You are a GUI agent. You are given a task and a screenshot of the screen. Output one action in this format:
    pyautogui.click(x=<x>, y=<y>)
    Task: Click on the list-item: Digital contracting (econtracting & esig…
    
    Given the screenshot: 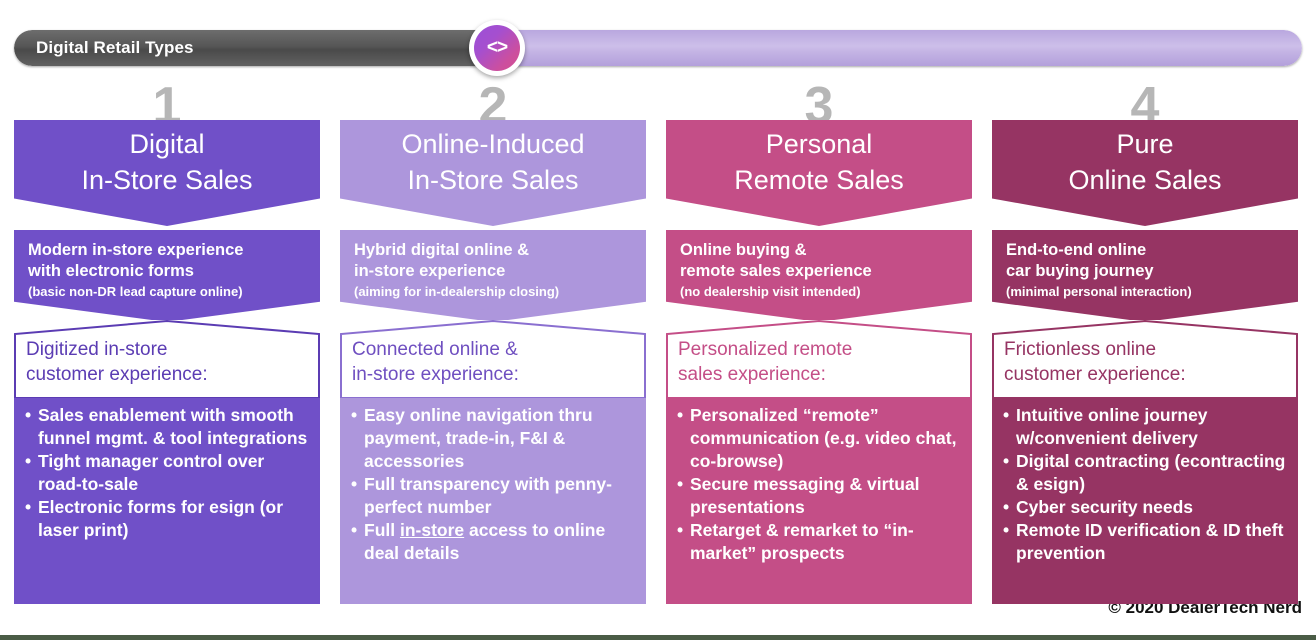 What is the action you would take?
    pyautogui.click(x=1145, y=473)
    